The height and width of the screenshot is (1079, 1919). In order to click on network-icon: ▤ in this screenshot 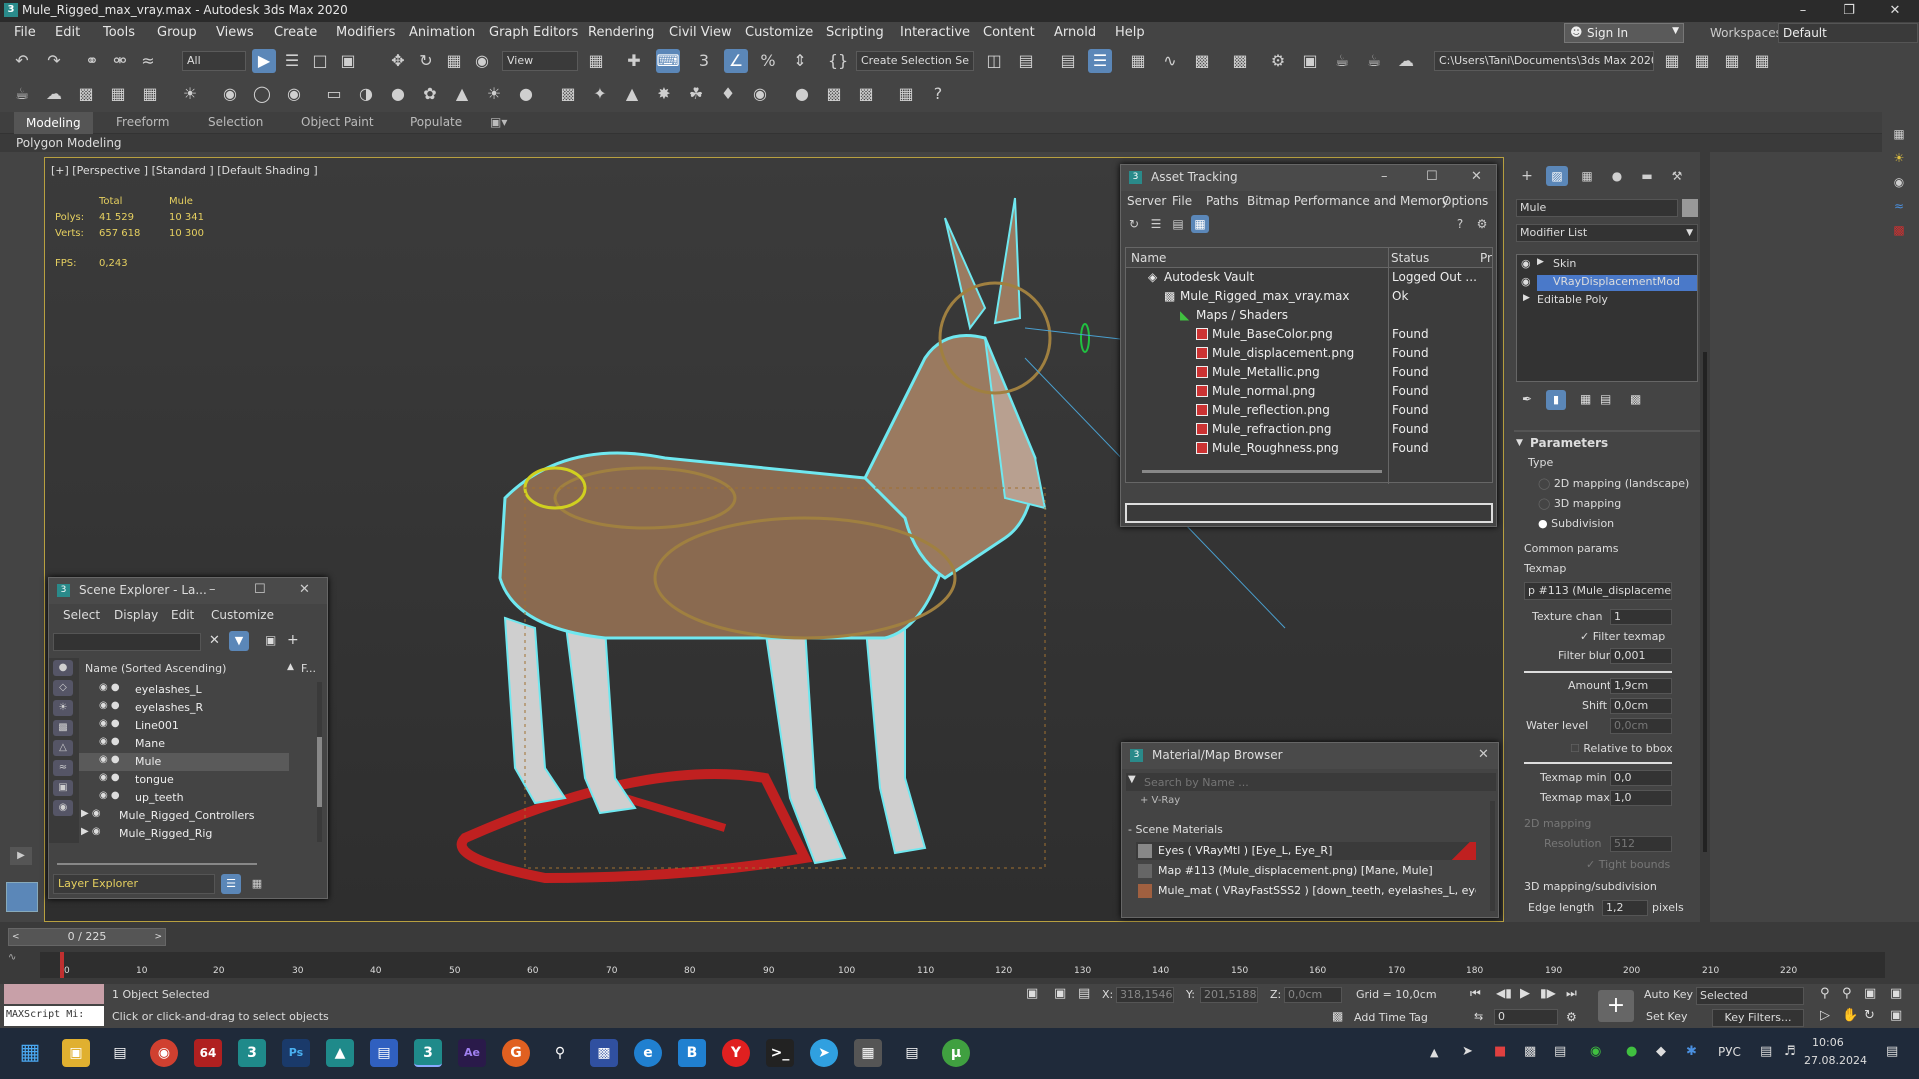, I will do `click(1766, 1051)`.